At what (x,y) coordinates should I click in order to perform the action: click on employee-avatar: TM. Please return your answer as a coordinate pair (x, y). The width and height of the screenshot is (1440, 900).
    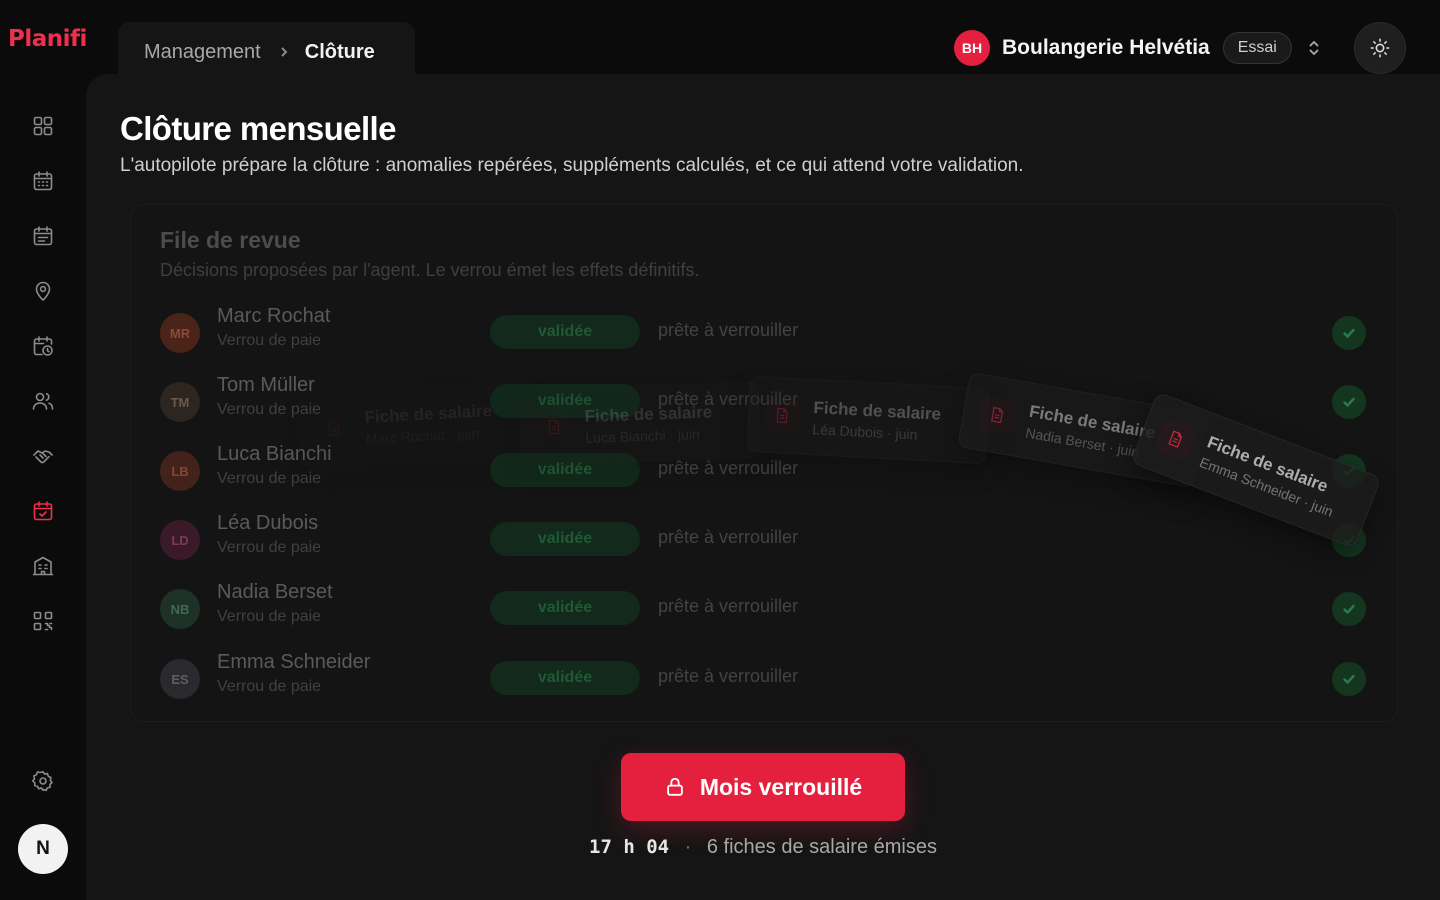
    Looking at the image, I should click on (180, 402).